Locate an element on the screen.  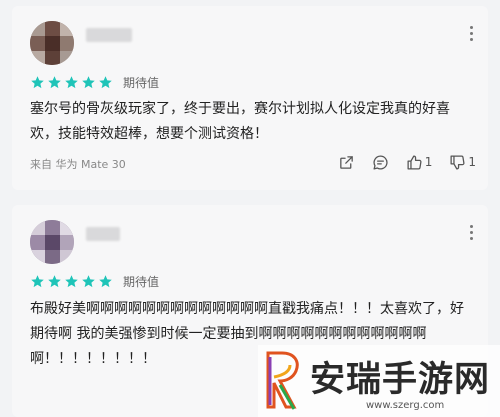
dislike-count: 1 is located at coordinates (472, 162).